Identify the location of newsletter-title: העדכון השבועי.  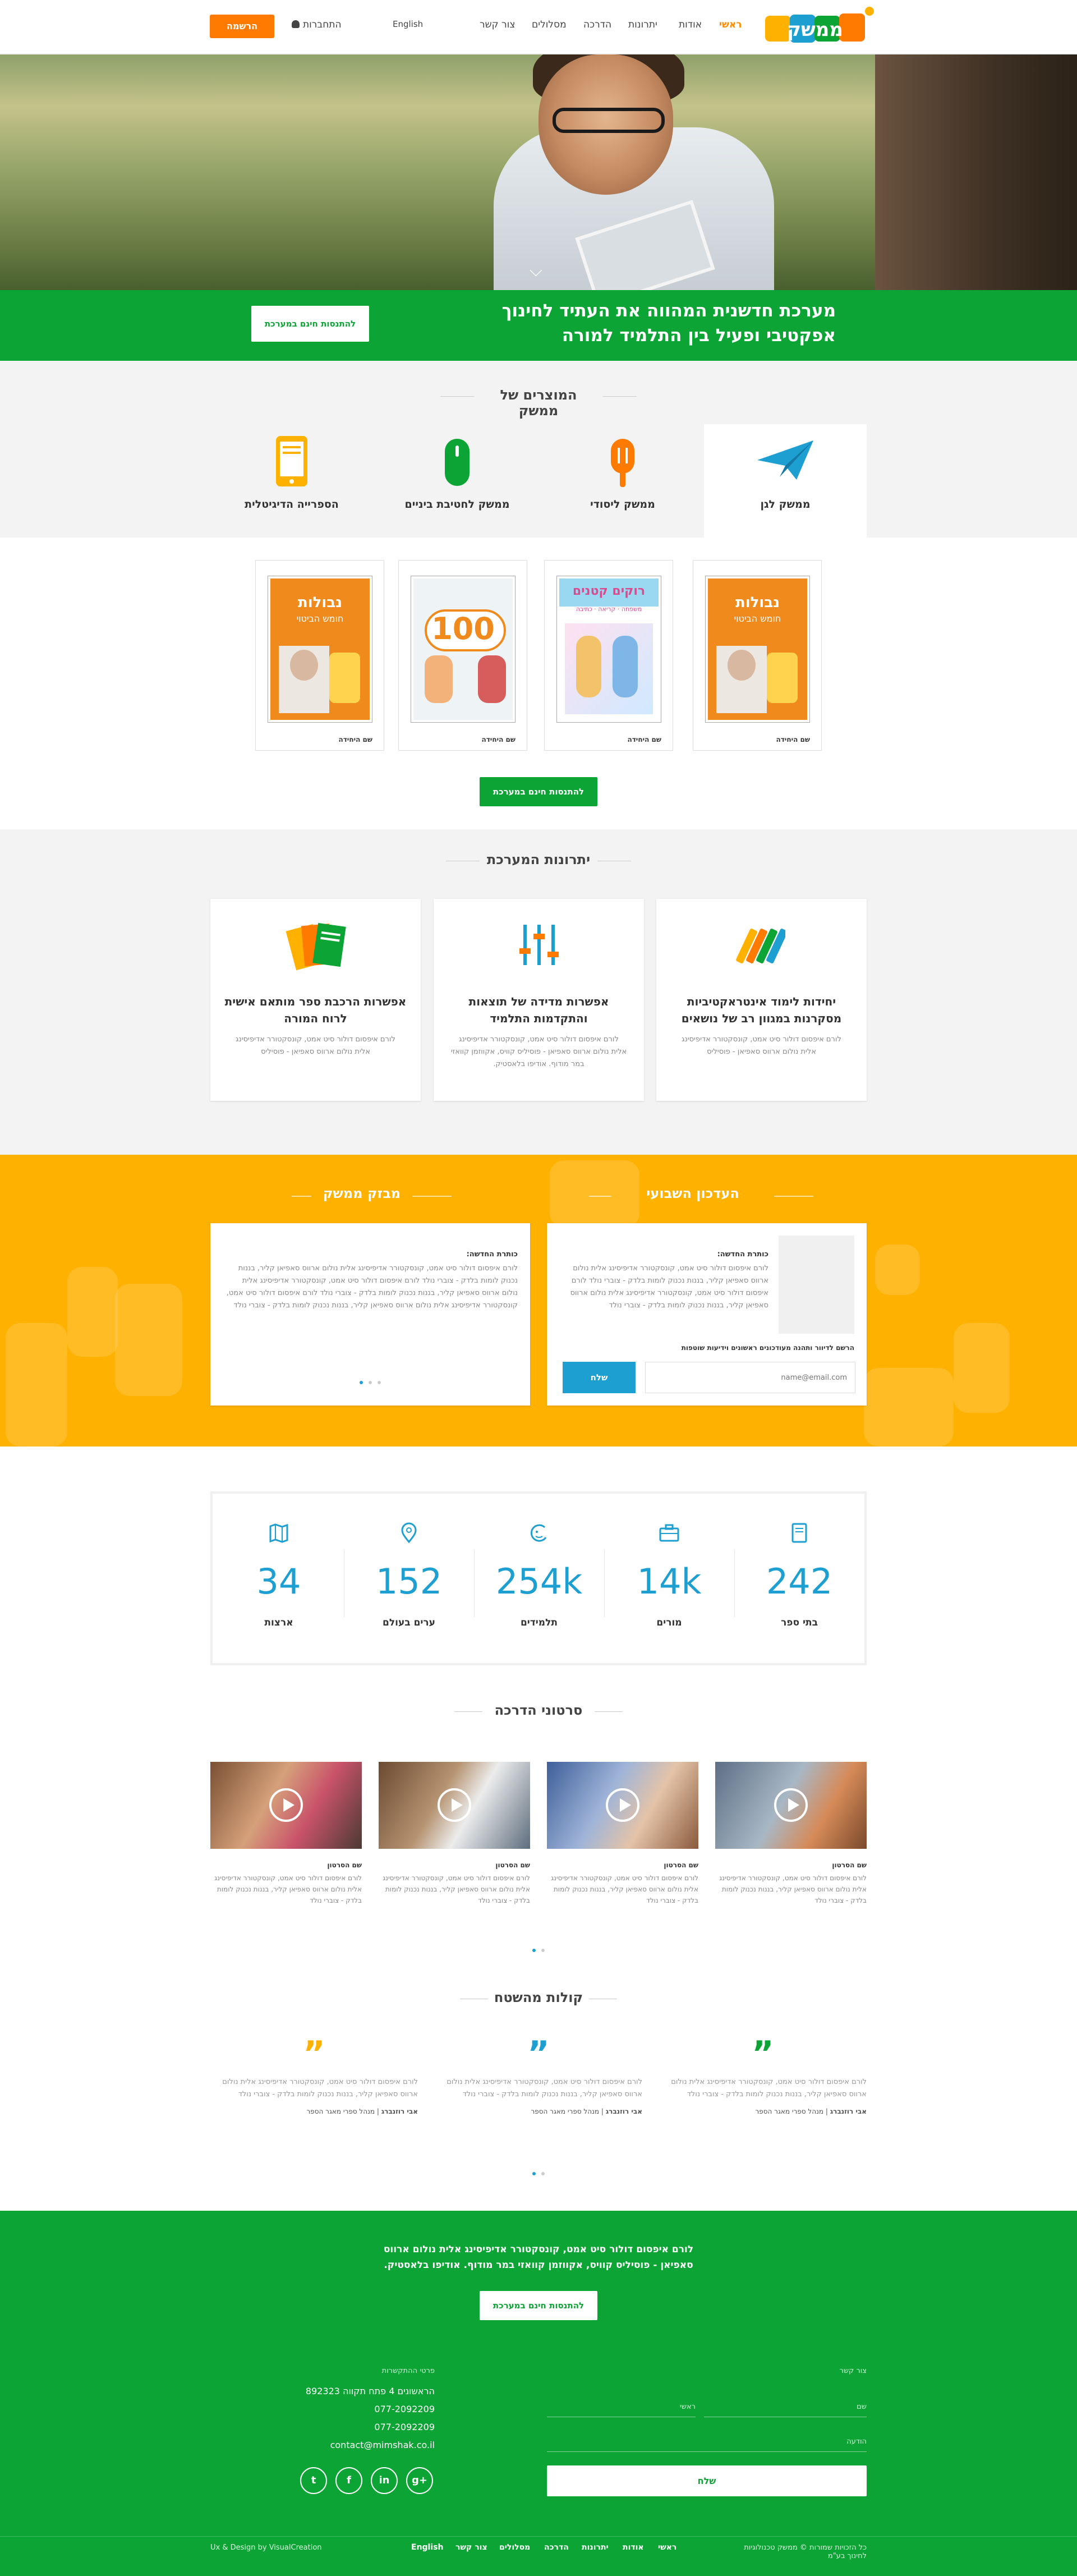
(692, 1193).